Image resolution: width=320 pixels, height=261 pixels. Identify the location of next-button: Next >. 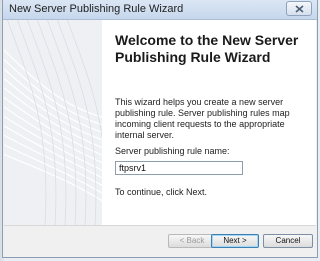
(235, 241).